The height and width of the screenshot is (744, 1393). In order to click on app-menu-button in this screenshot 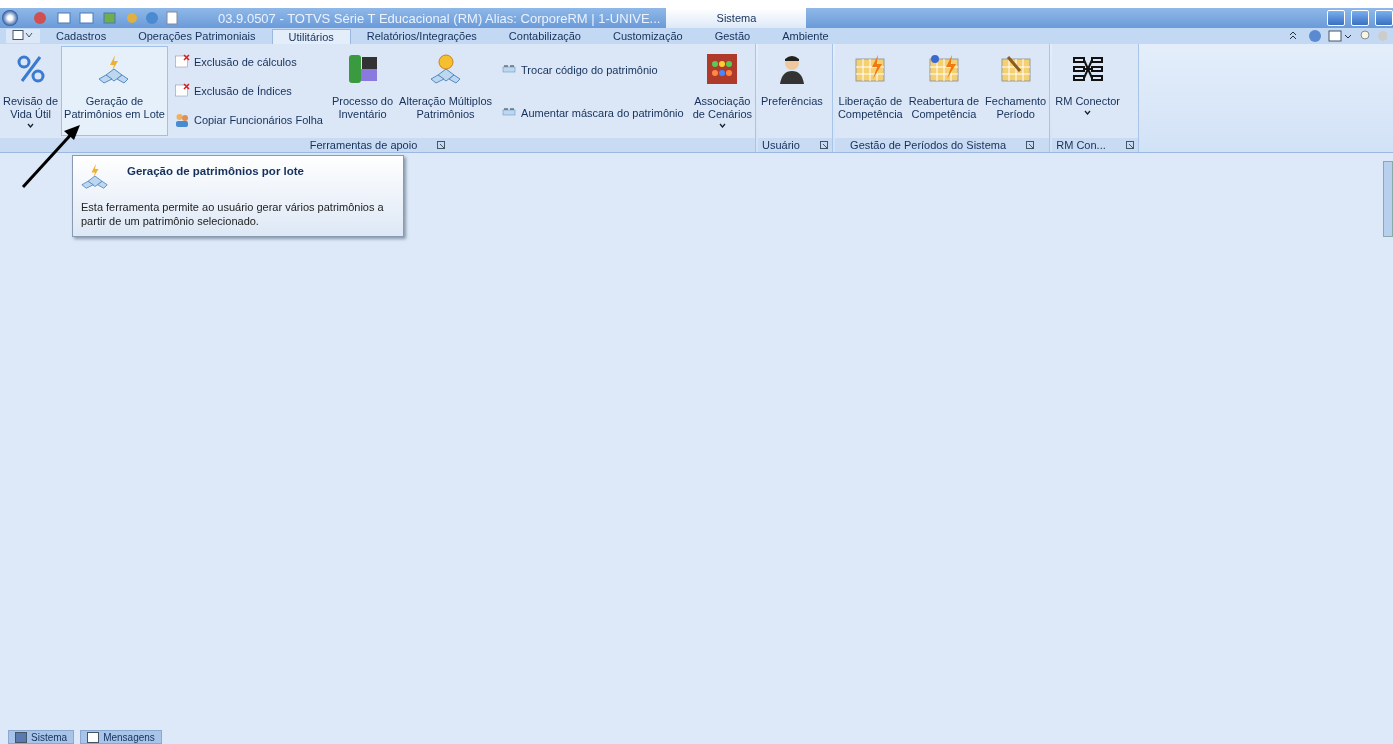, I will do `click(10, 18)`.